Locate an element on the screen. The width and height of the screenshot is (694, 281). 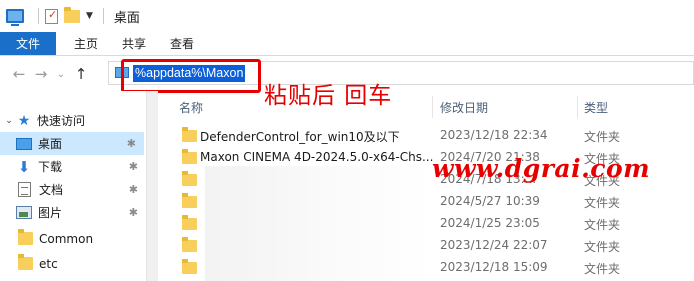
navigation-pane-scrollbar is located at coordinates (152, 186).